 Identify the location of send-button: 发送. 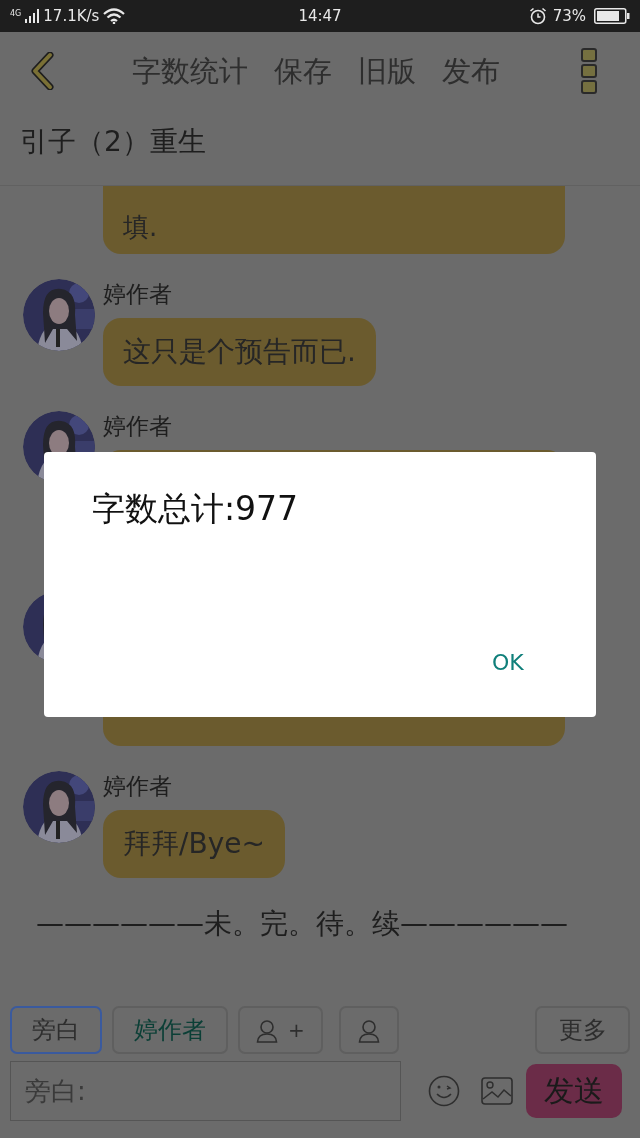
(574, 1091).